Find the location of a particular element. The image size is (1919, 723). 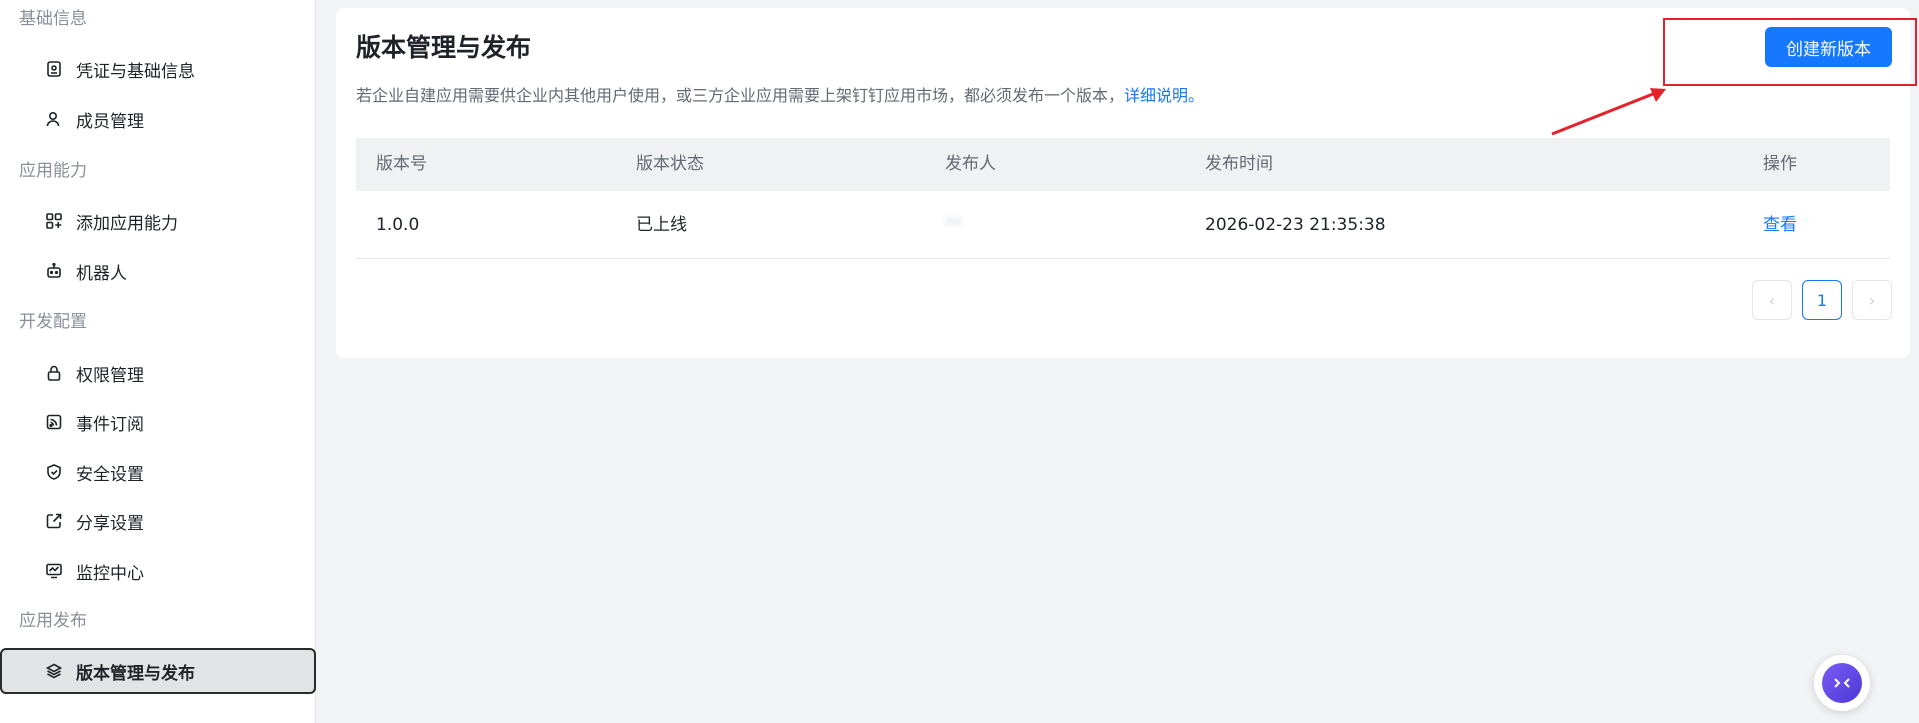

prev-page-button: ‹ is located at coordinates (1772, 300).